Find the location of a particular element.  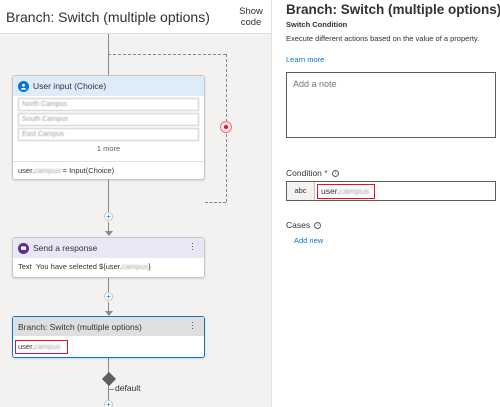

more-options-link: 1 more is located at coordinates (108, 148).